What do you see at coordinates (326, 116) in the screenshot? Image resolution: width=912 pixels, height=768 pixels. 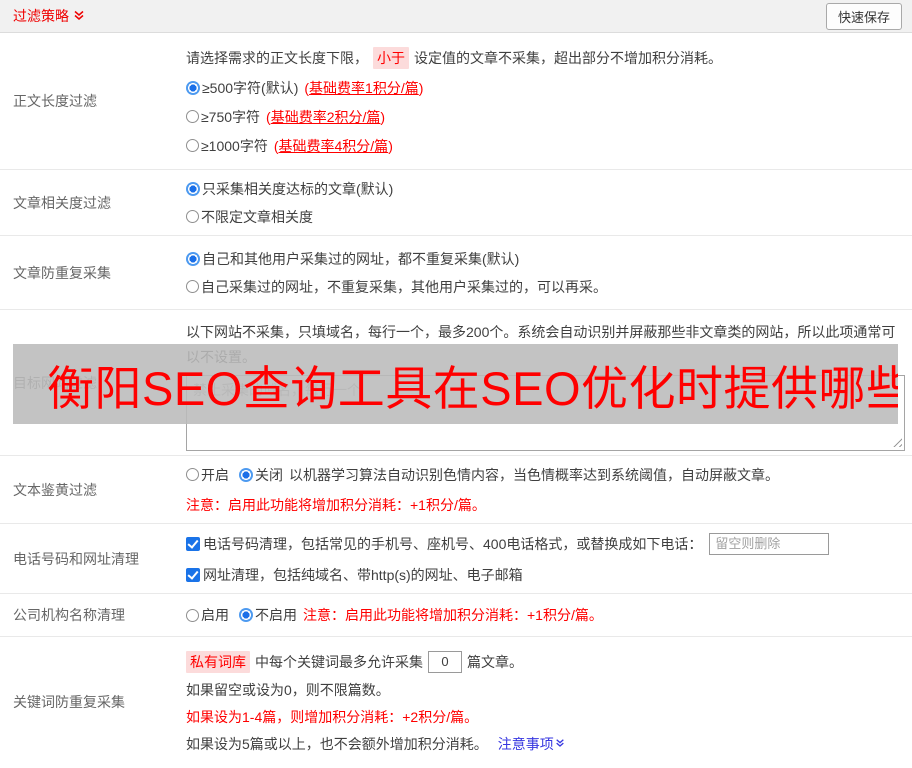 I see `fee-note: (基础费率2积分/篇)` at bounding box center [326, 116].